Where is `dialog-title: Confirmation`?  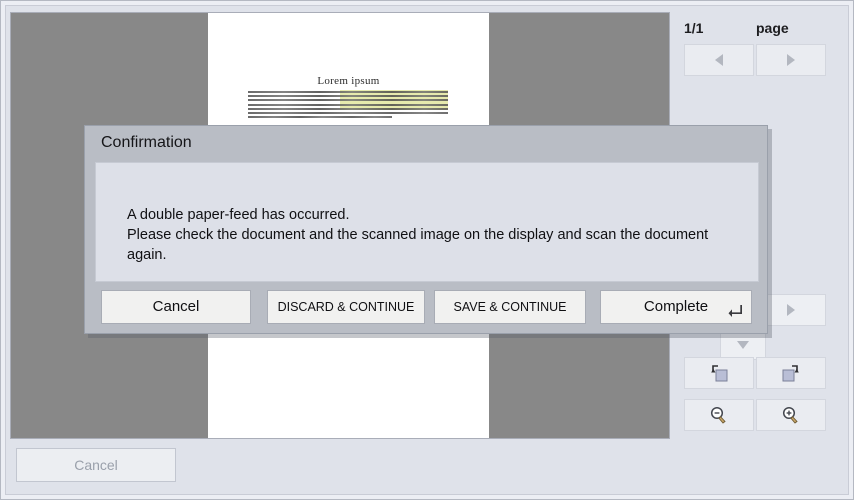
dialog-title: Confirmation is located at coordinates (146, 142).